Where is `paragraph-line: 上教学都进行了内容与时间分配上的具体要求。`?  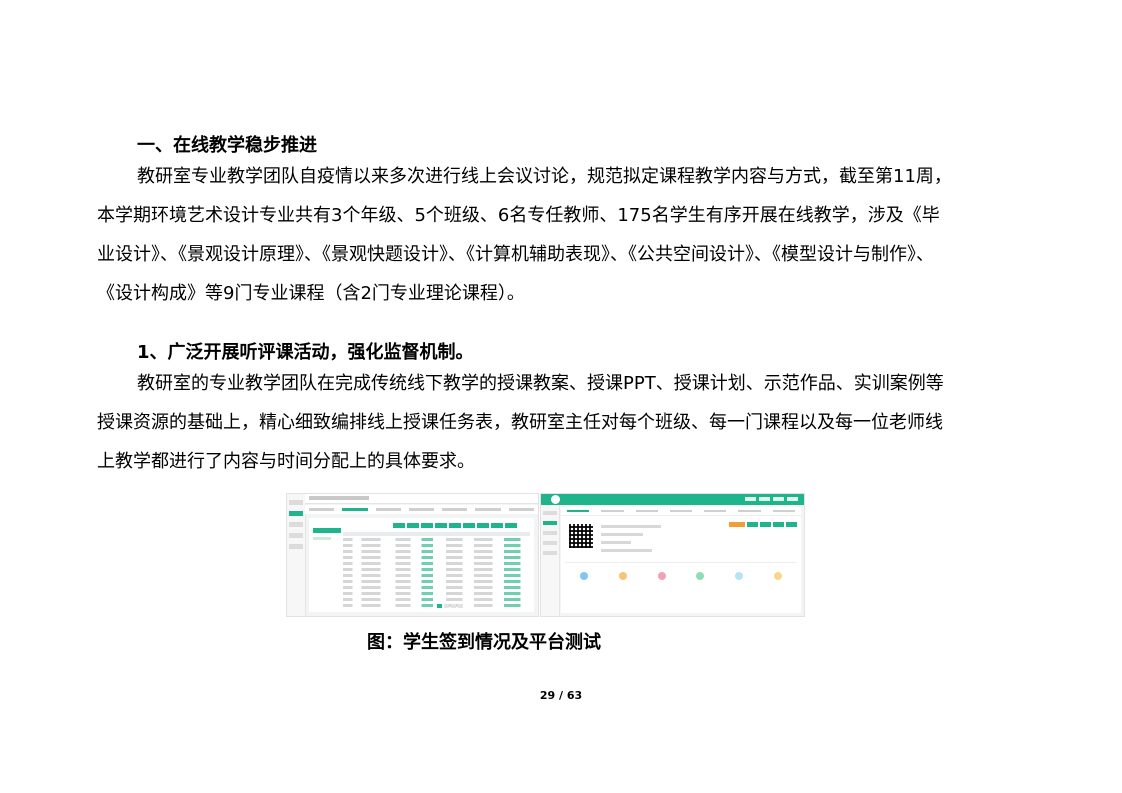
paragraph-line: 上教学都进行了内容与时间分配上的具体要求。 is located at coordinates (286, 461).